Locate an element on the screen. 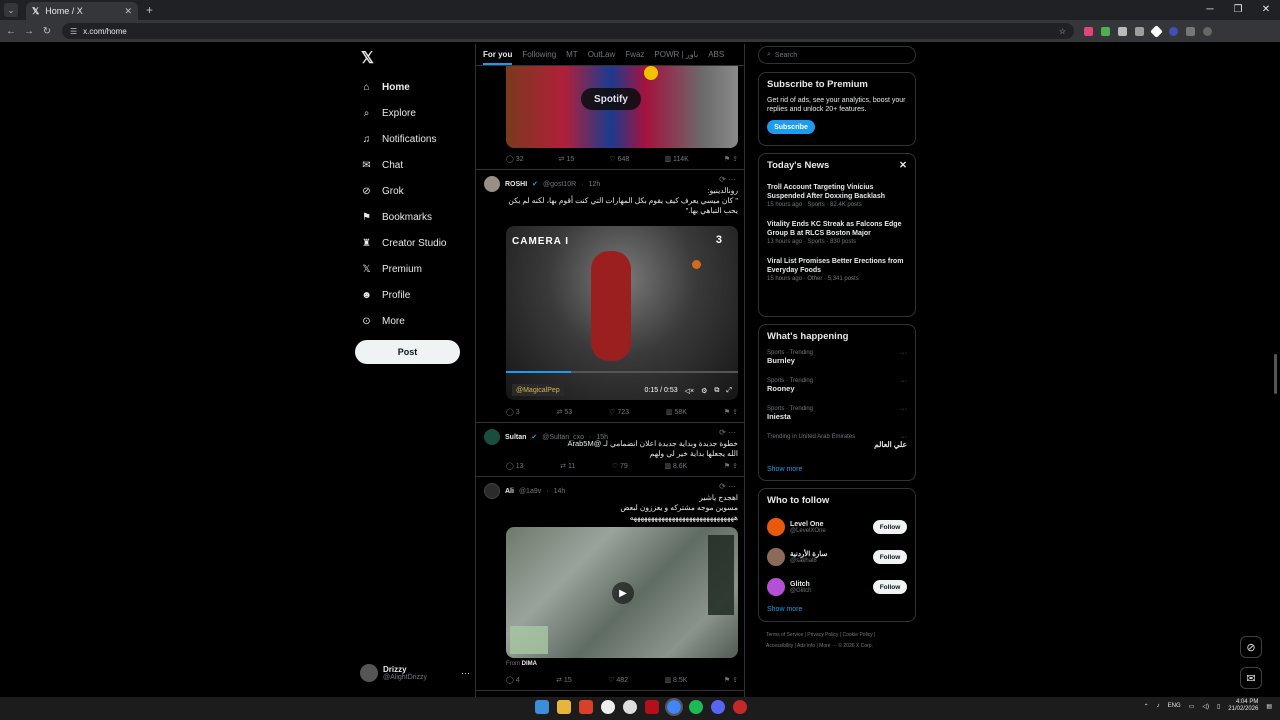  timeline-tab: MT is located at coordinates (572, 54).